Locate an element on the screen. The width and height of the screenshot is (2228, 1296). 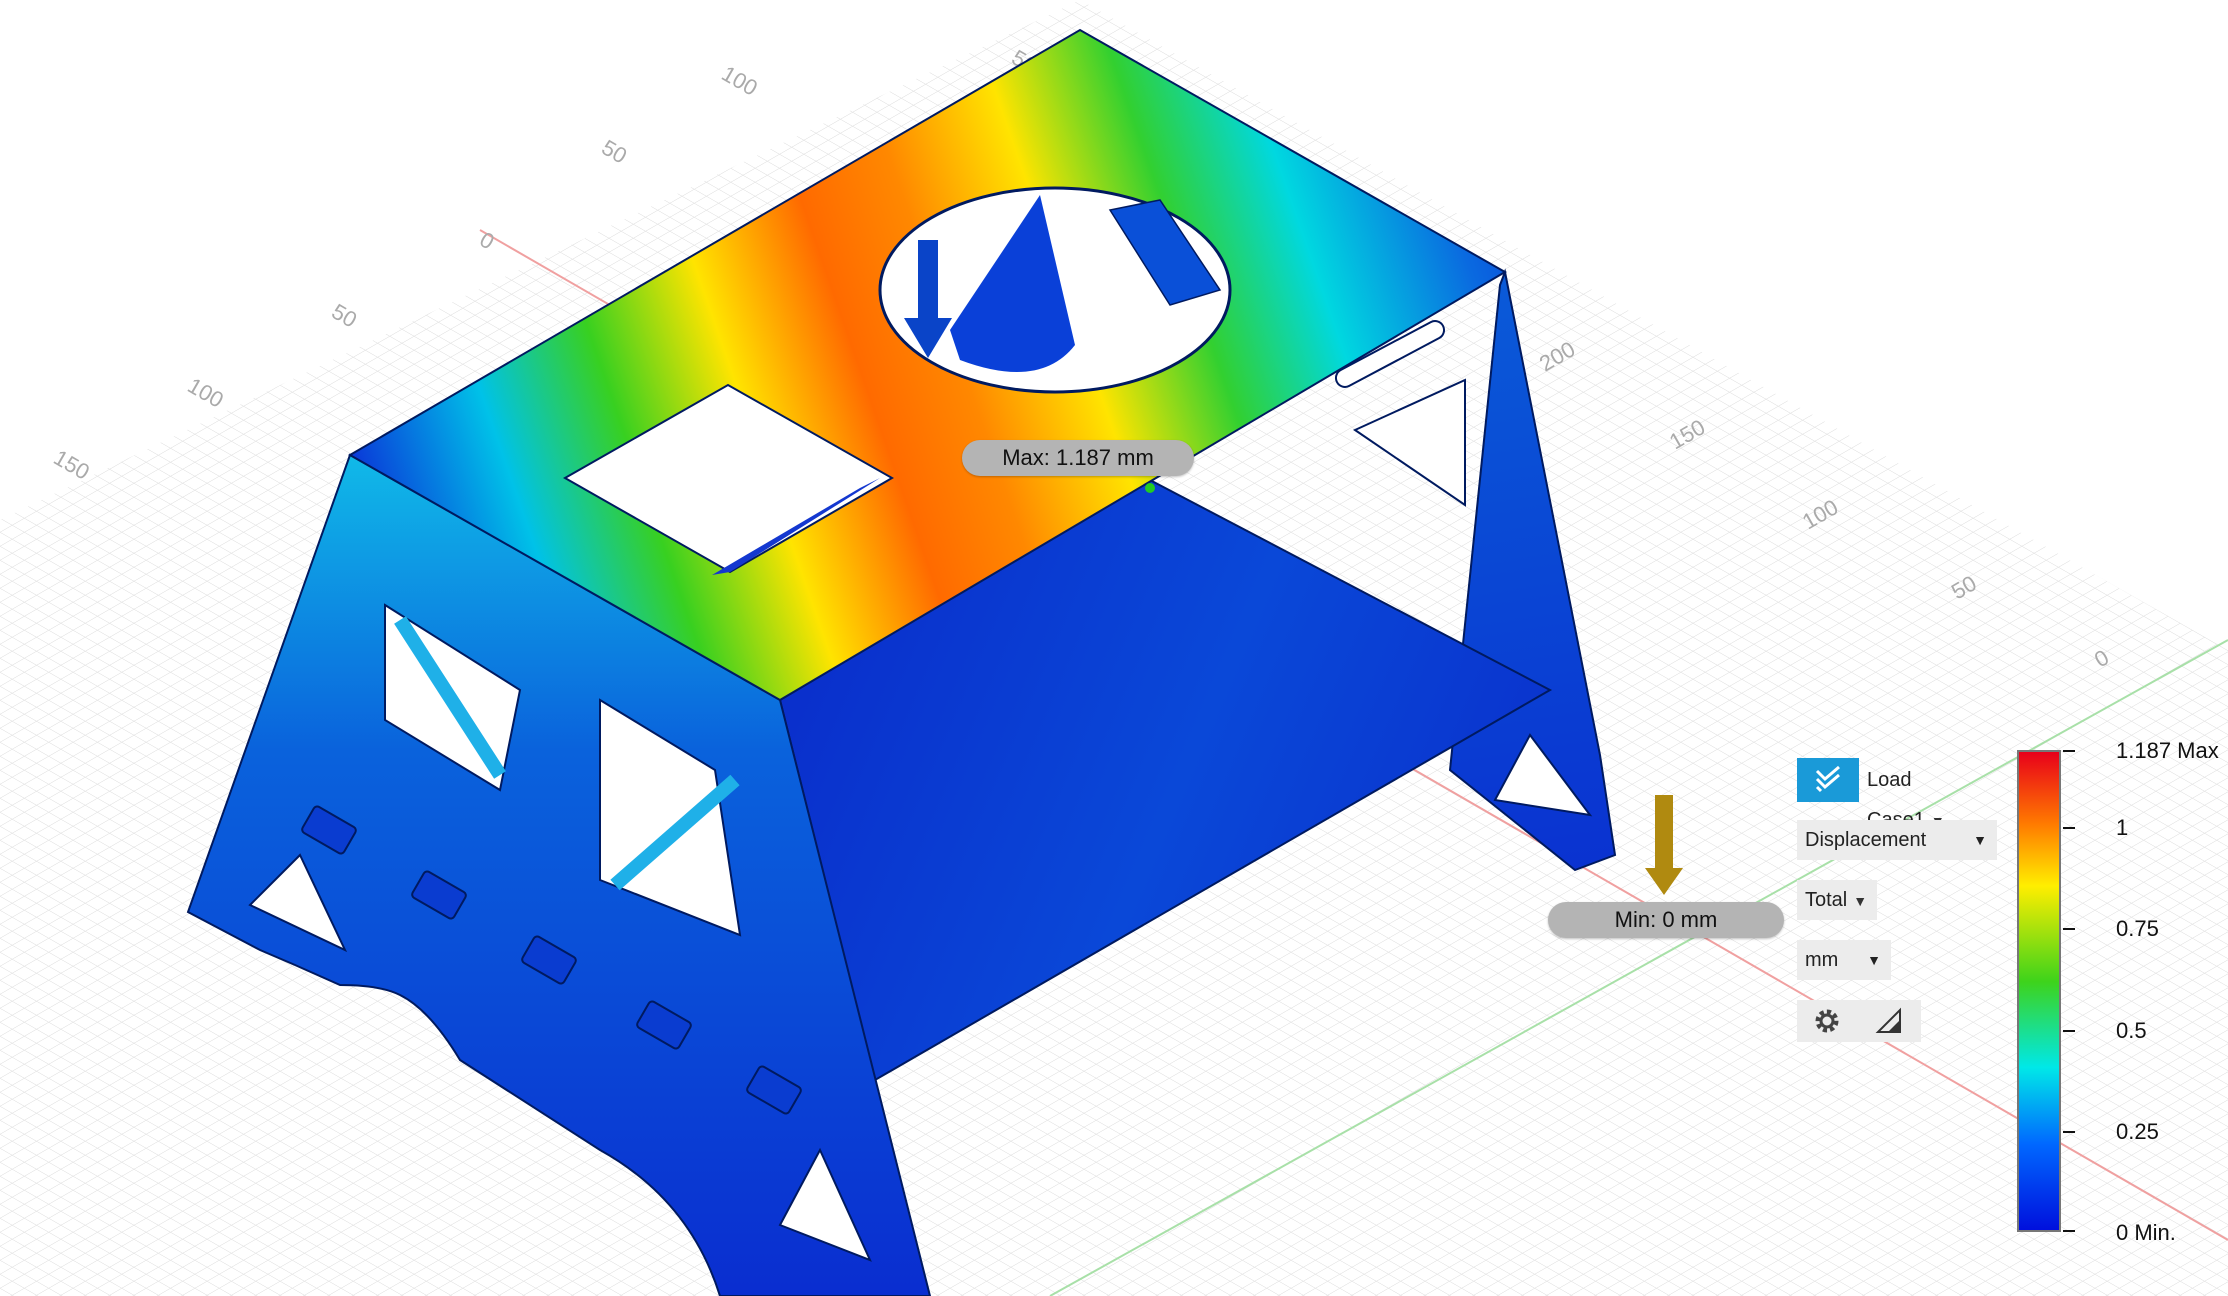
grid-label: 0 is located at coordinates (487, 241).